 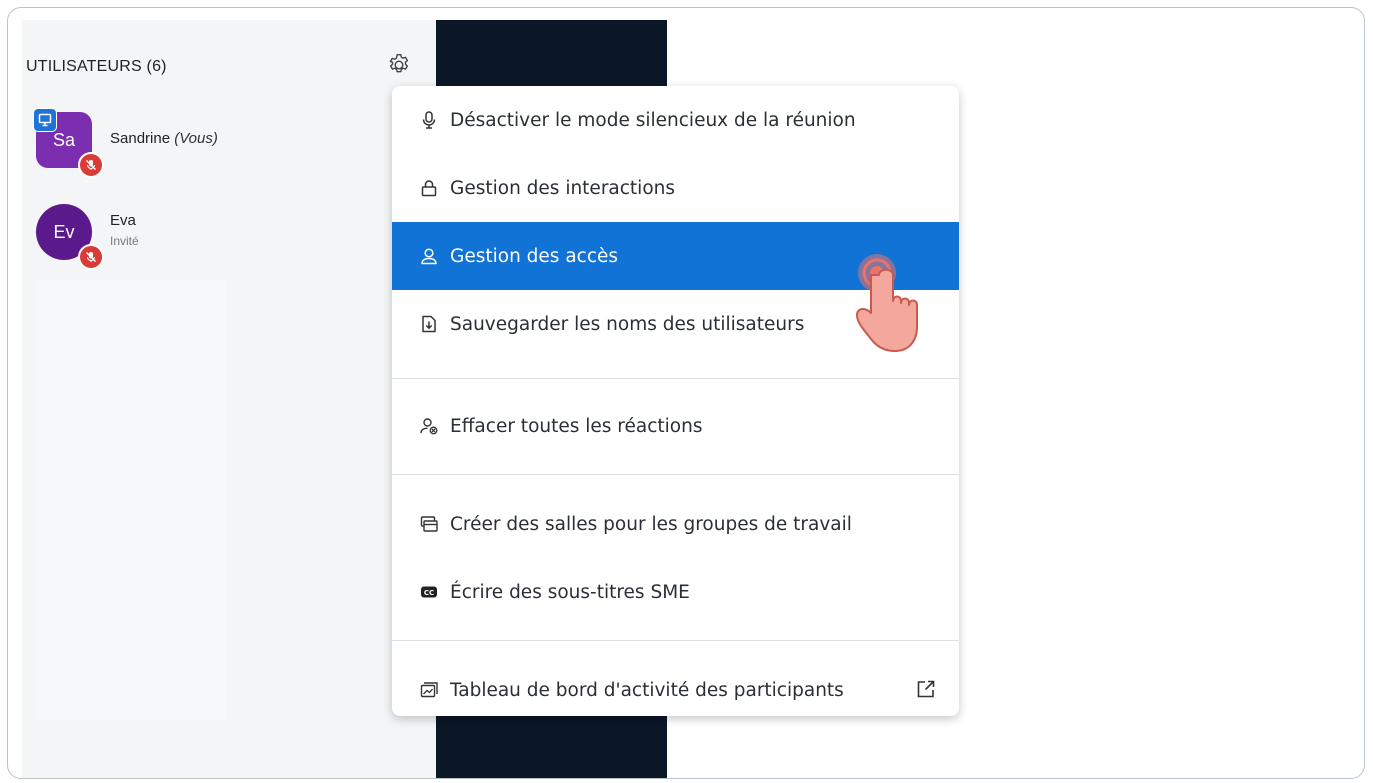 What do you see at coordinates (429, 690) in the screenshot?
I see `dashboard-icon` at bounding box center [429, 690].